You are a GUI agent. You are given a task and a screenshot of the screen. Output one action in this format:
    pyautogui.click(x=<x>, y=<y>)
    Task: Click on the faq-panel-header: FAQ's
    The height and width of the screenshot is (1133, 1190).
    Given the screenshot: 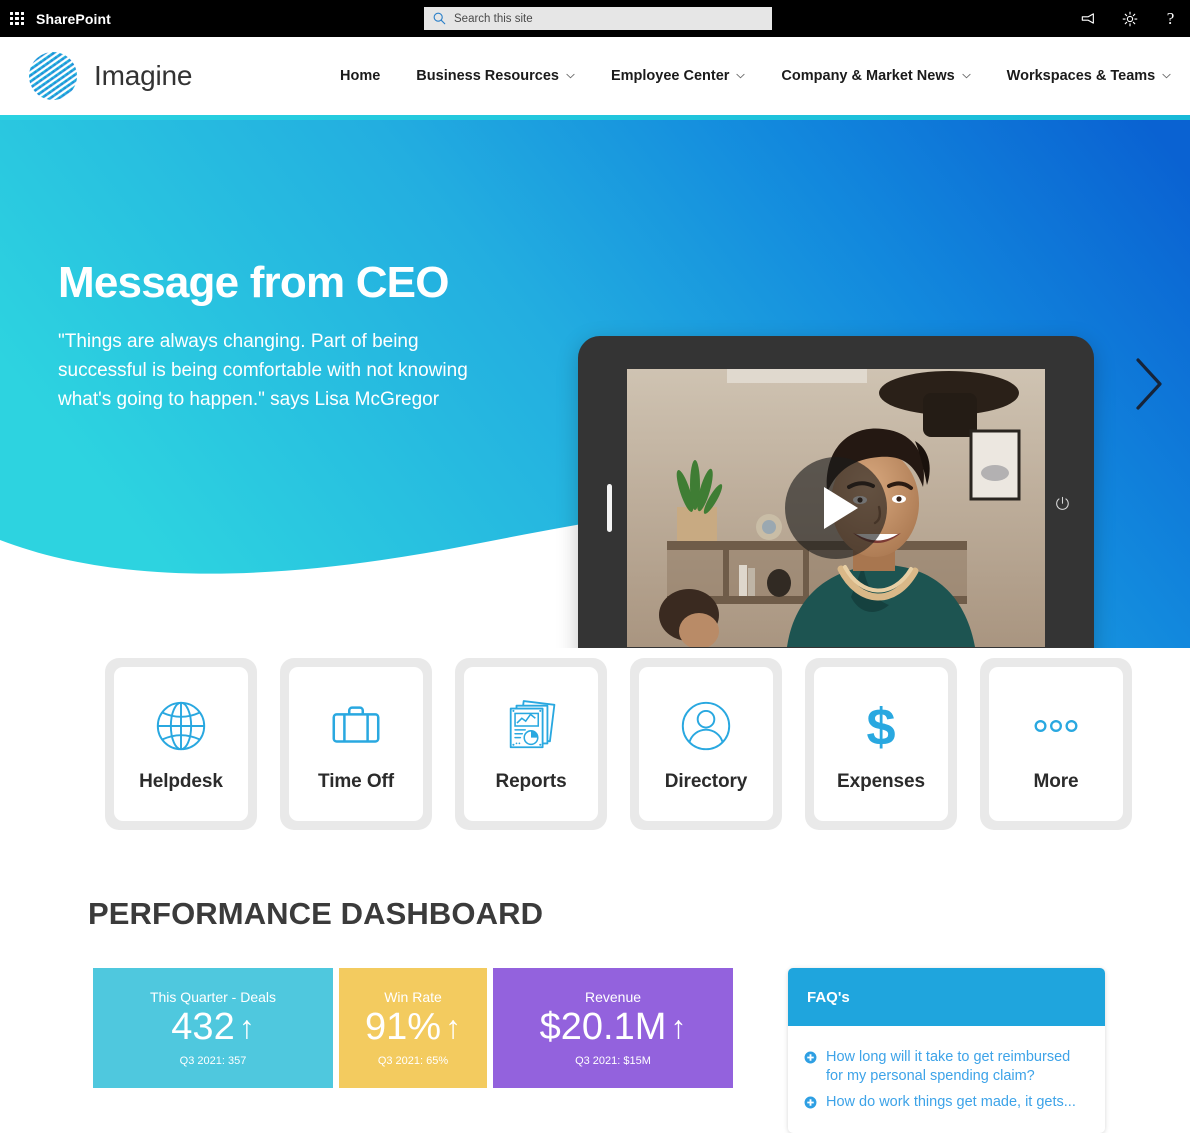 What is the action you would take?
    pyautogui.click(x=946, y=997)
    